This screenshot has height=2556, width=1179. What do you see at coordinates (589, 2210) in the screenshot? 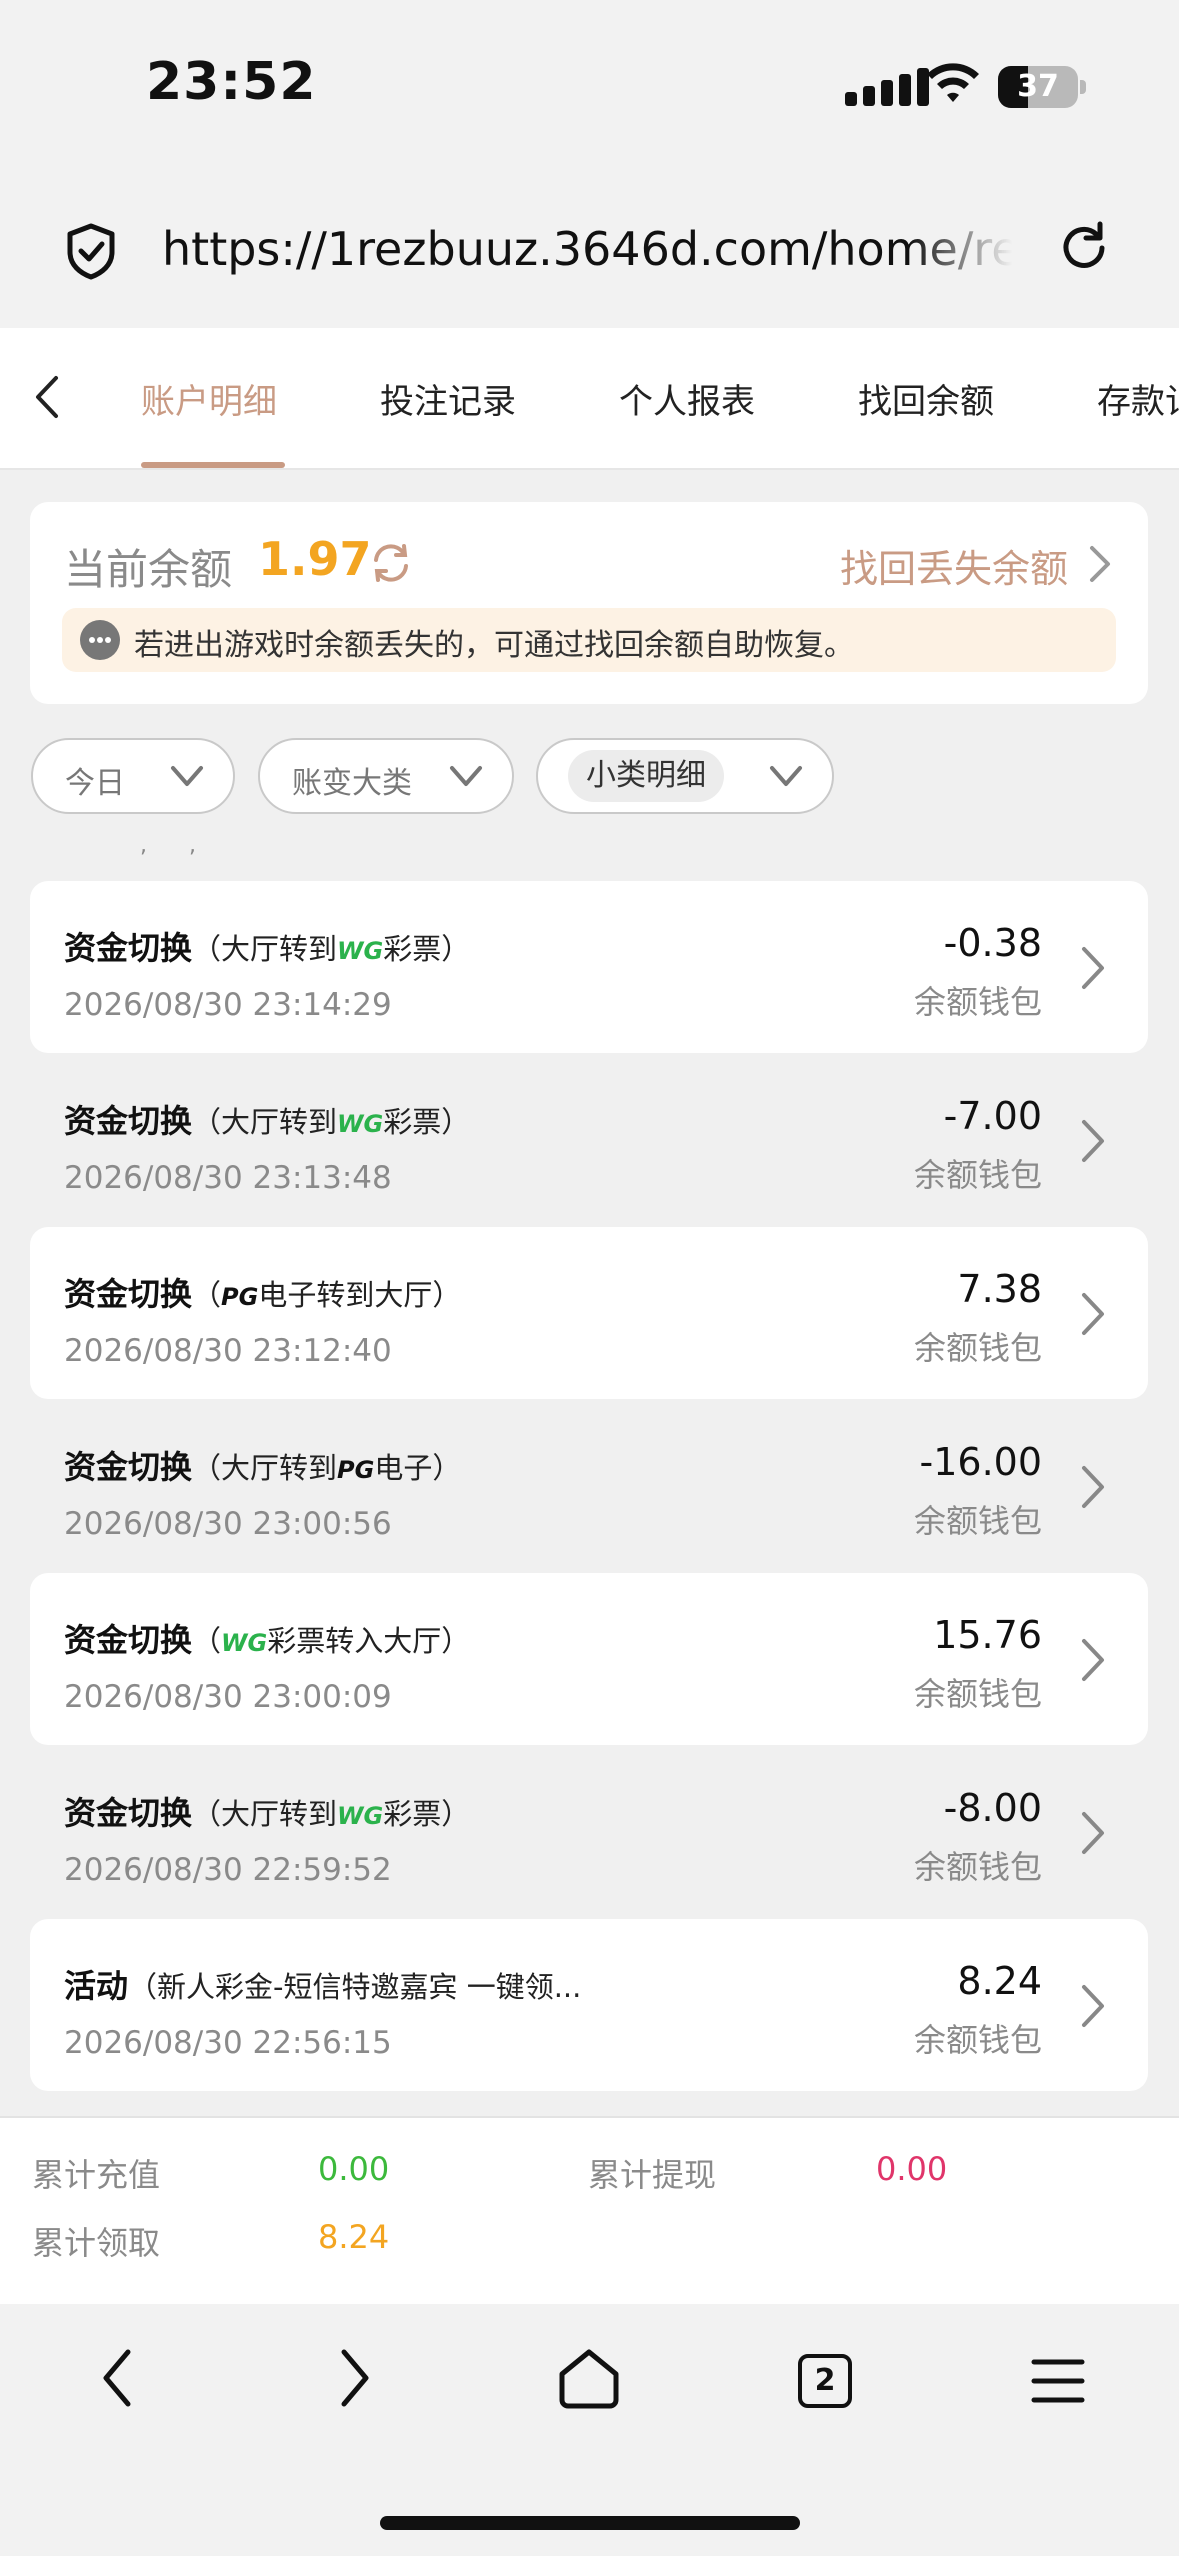
I see `summary-footer: 累计充值 0.00 累计提现 0.00 累计领取 8.24` at bounding box center [589, 2210].